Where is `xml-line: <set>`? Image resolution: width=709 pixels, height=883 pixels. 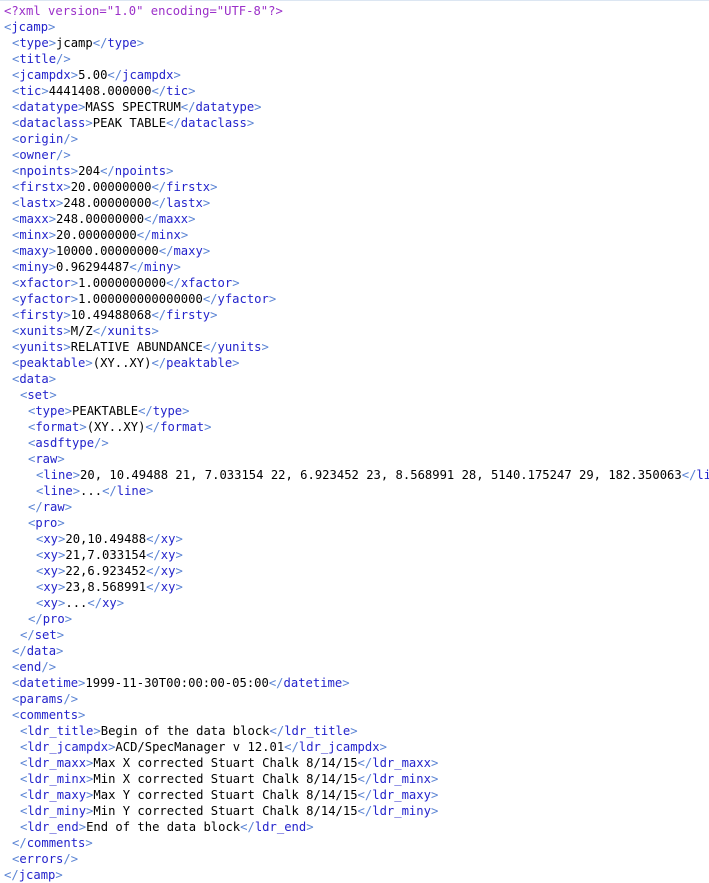
xml-line: <set> is located at coordinates (354, 395).